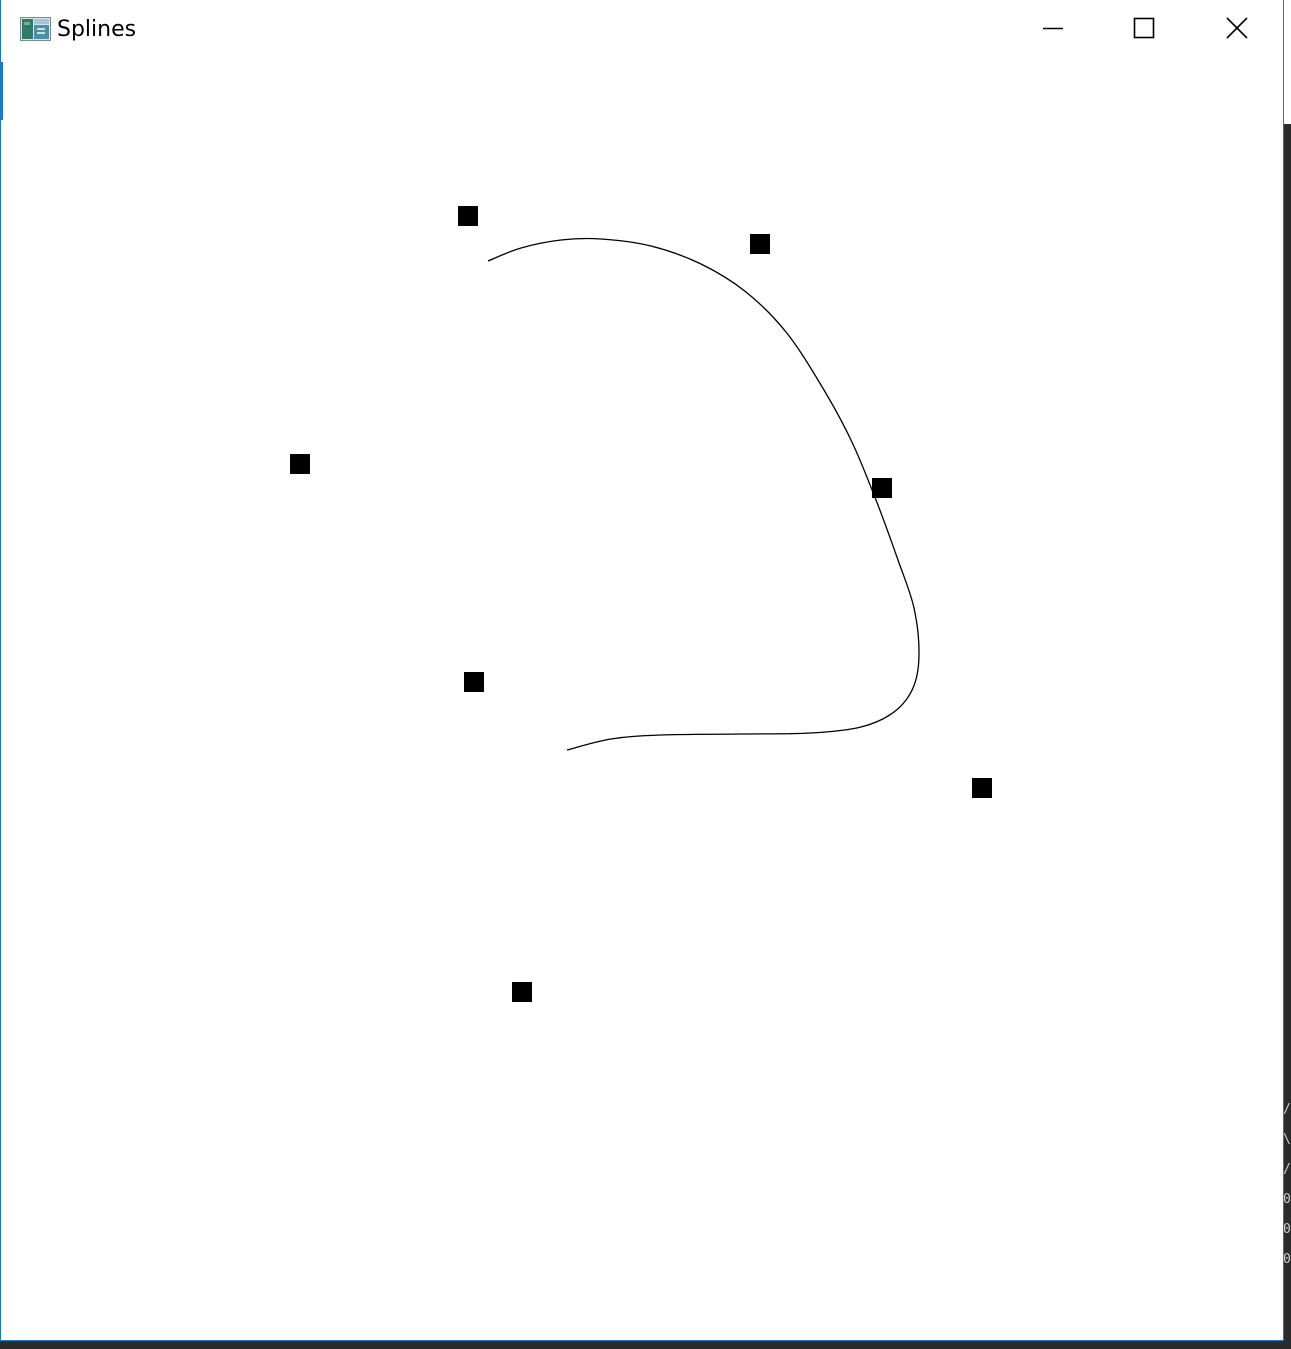 The height and width of the screenshot is (1349, 1291). I want to click on title-bar: Splines, so click(642, 31).